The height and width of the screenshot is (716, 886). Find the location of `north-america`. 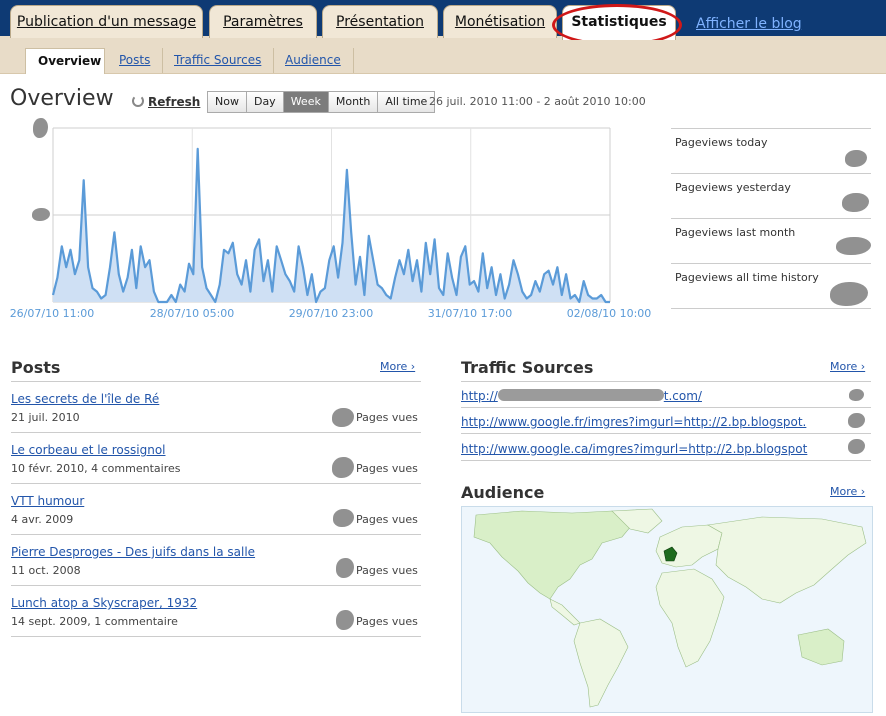

north-america is located at coordinates (555, 555).